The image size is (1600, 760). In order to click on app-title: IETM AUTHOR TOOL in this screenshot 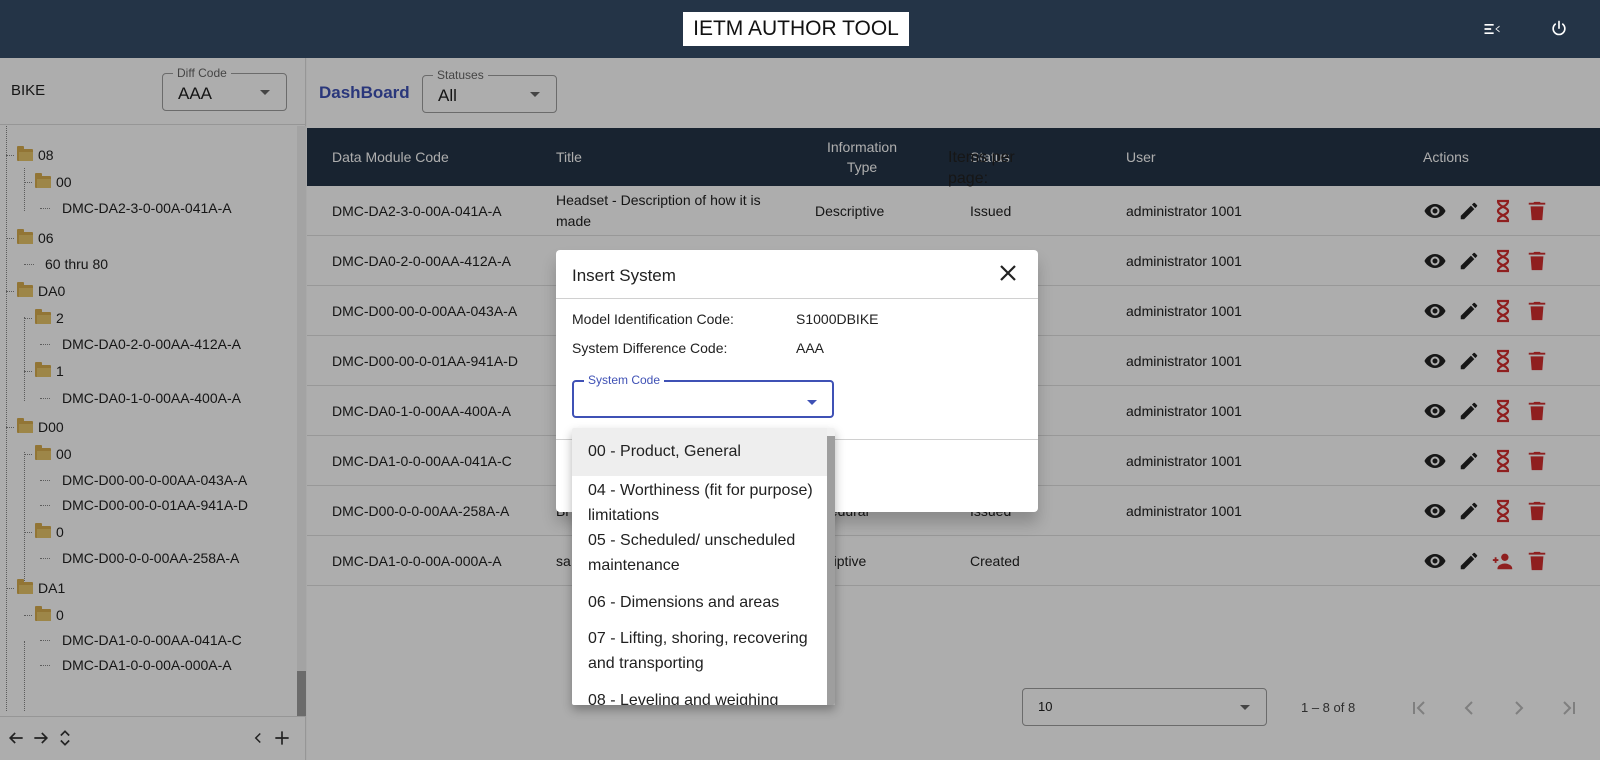, I will do `click(796, 29)`.